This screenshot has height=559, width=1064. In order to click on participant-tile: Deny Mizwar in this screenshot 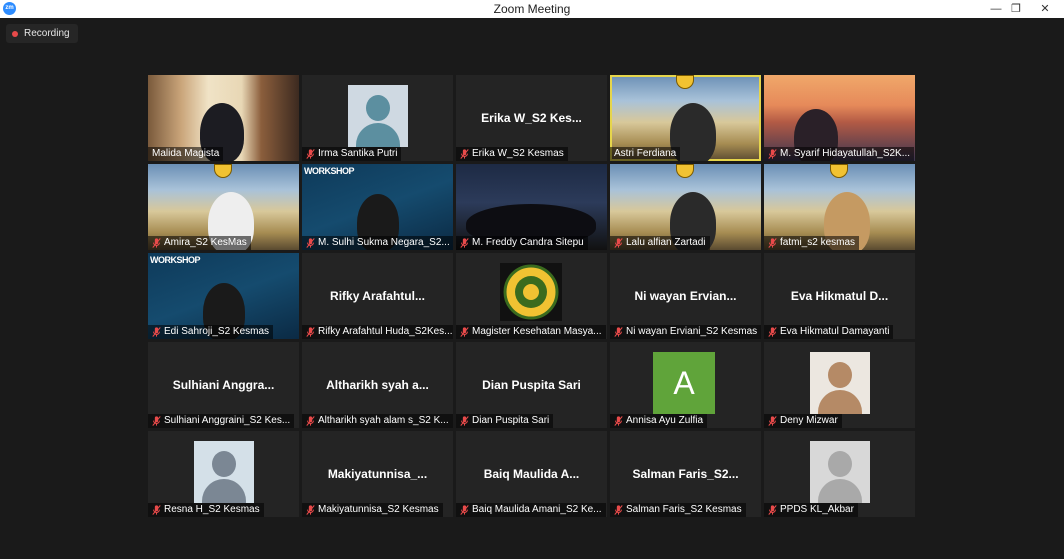, I will do `click(839, 385)`.